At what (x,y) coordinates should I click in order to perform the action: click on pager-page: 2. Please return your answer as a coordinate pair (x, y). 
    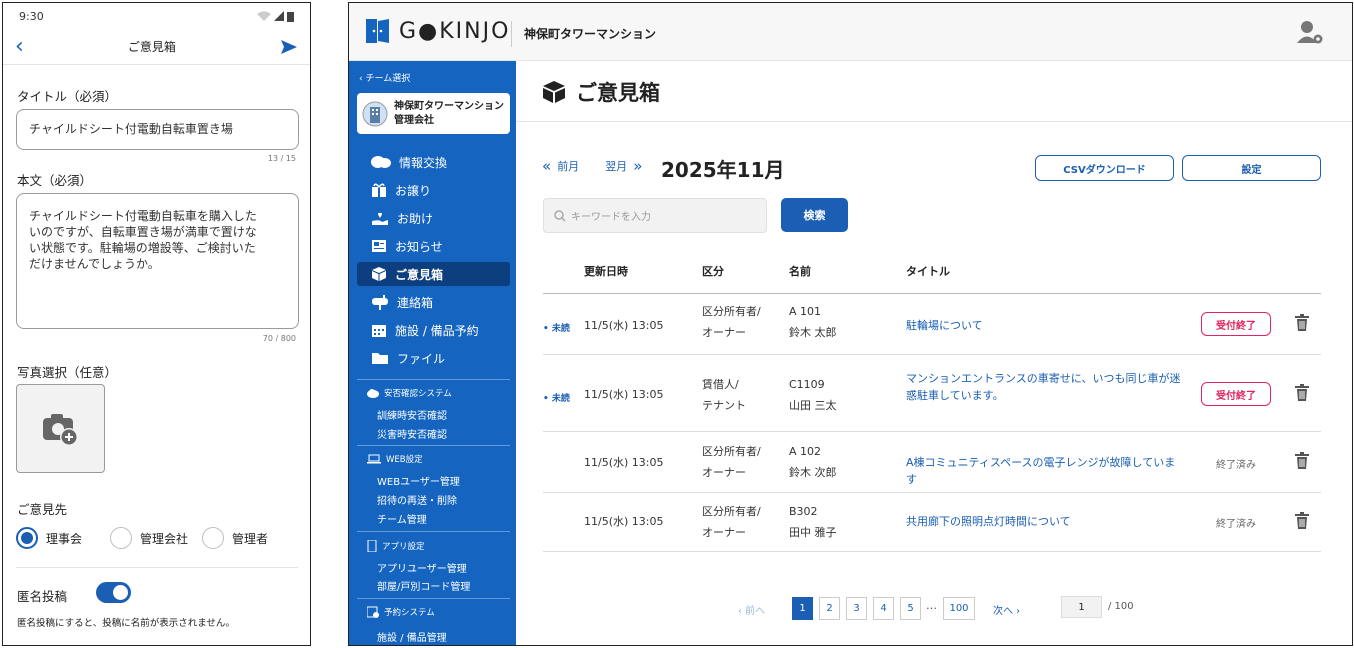
    Looking at the image, I should click on (829, 608).